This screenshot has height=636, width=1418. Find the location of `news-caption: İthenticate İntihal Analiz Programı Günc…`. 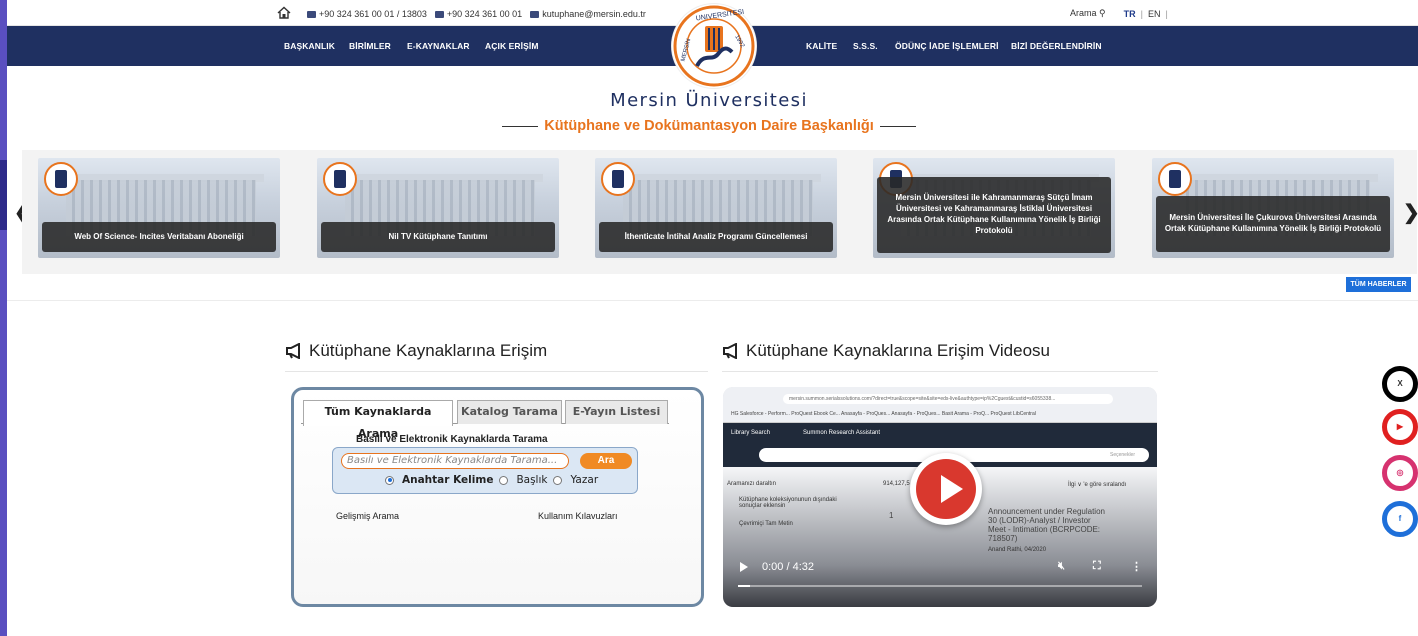

news-caption: İthenticate İntihal Analiz Programı Günc… is located at coordinates (716, 237).